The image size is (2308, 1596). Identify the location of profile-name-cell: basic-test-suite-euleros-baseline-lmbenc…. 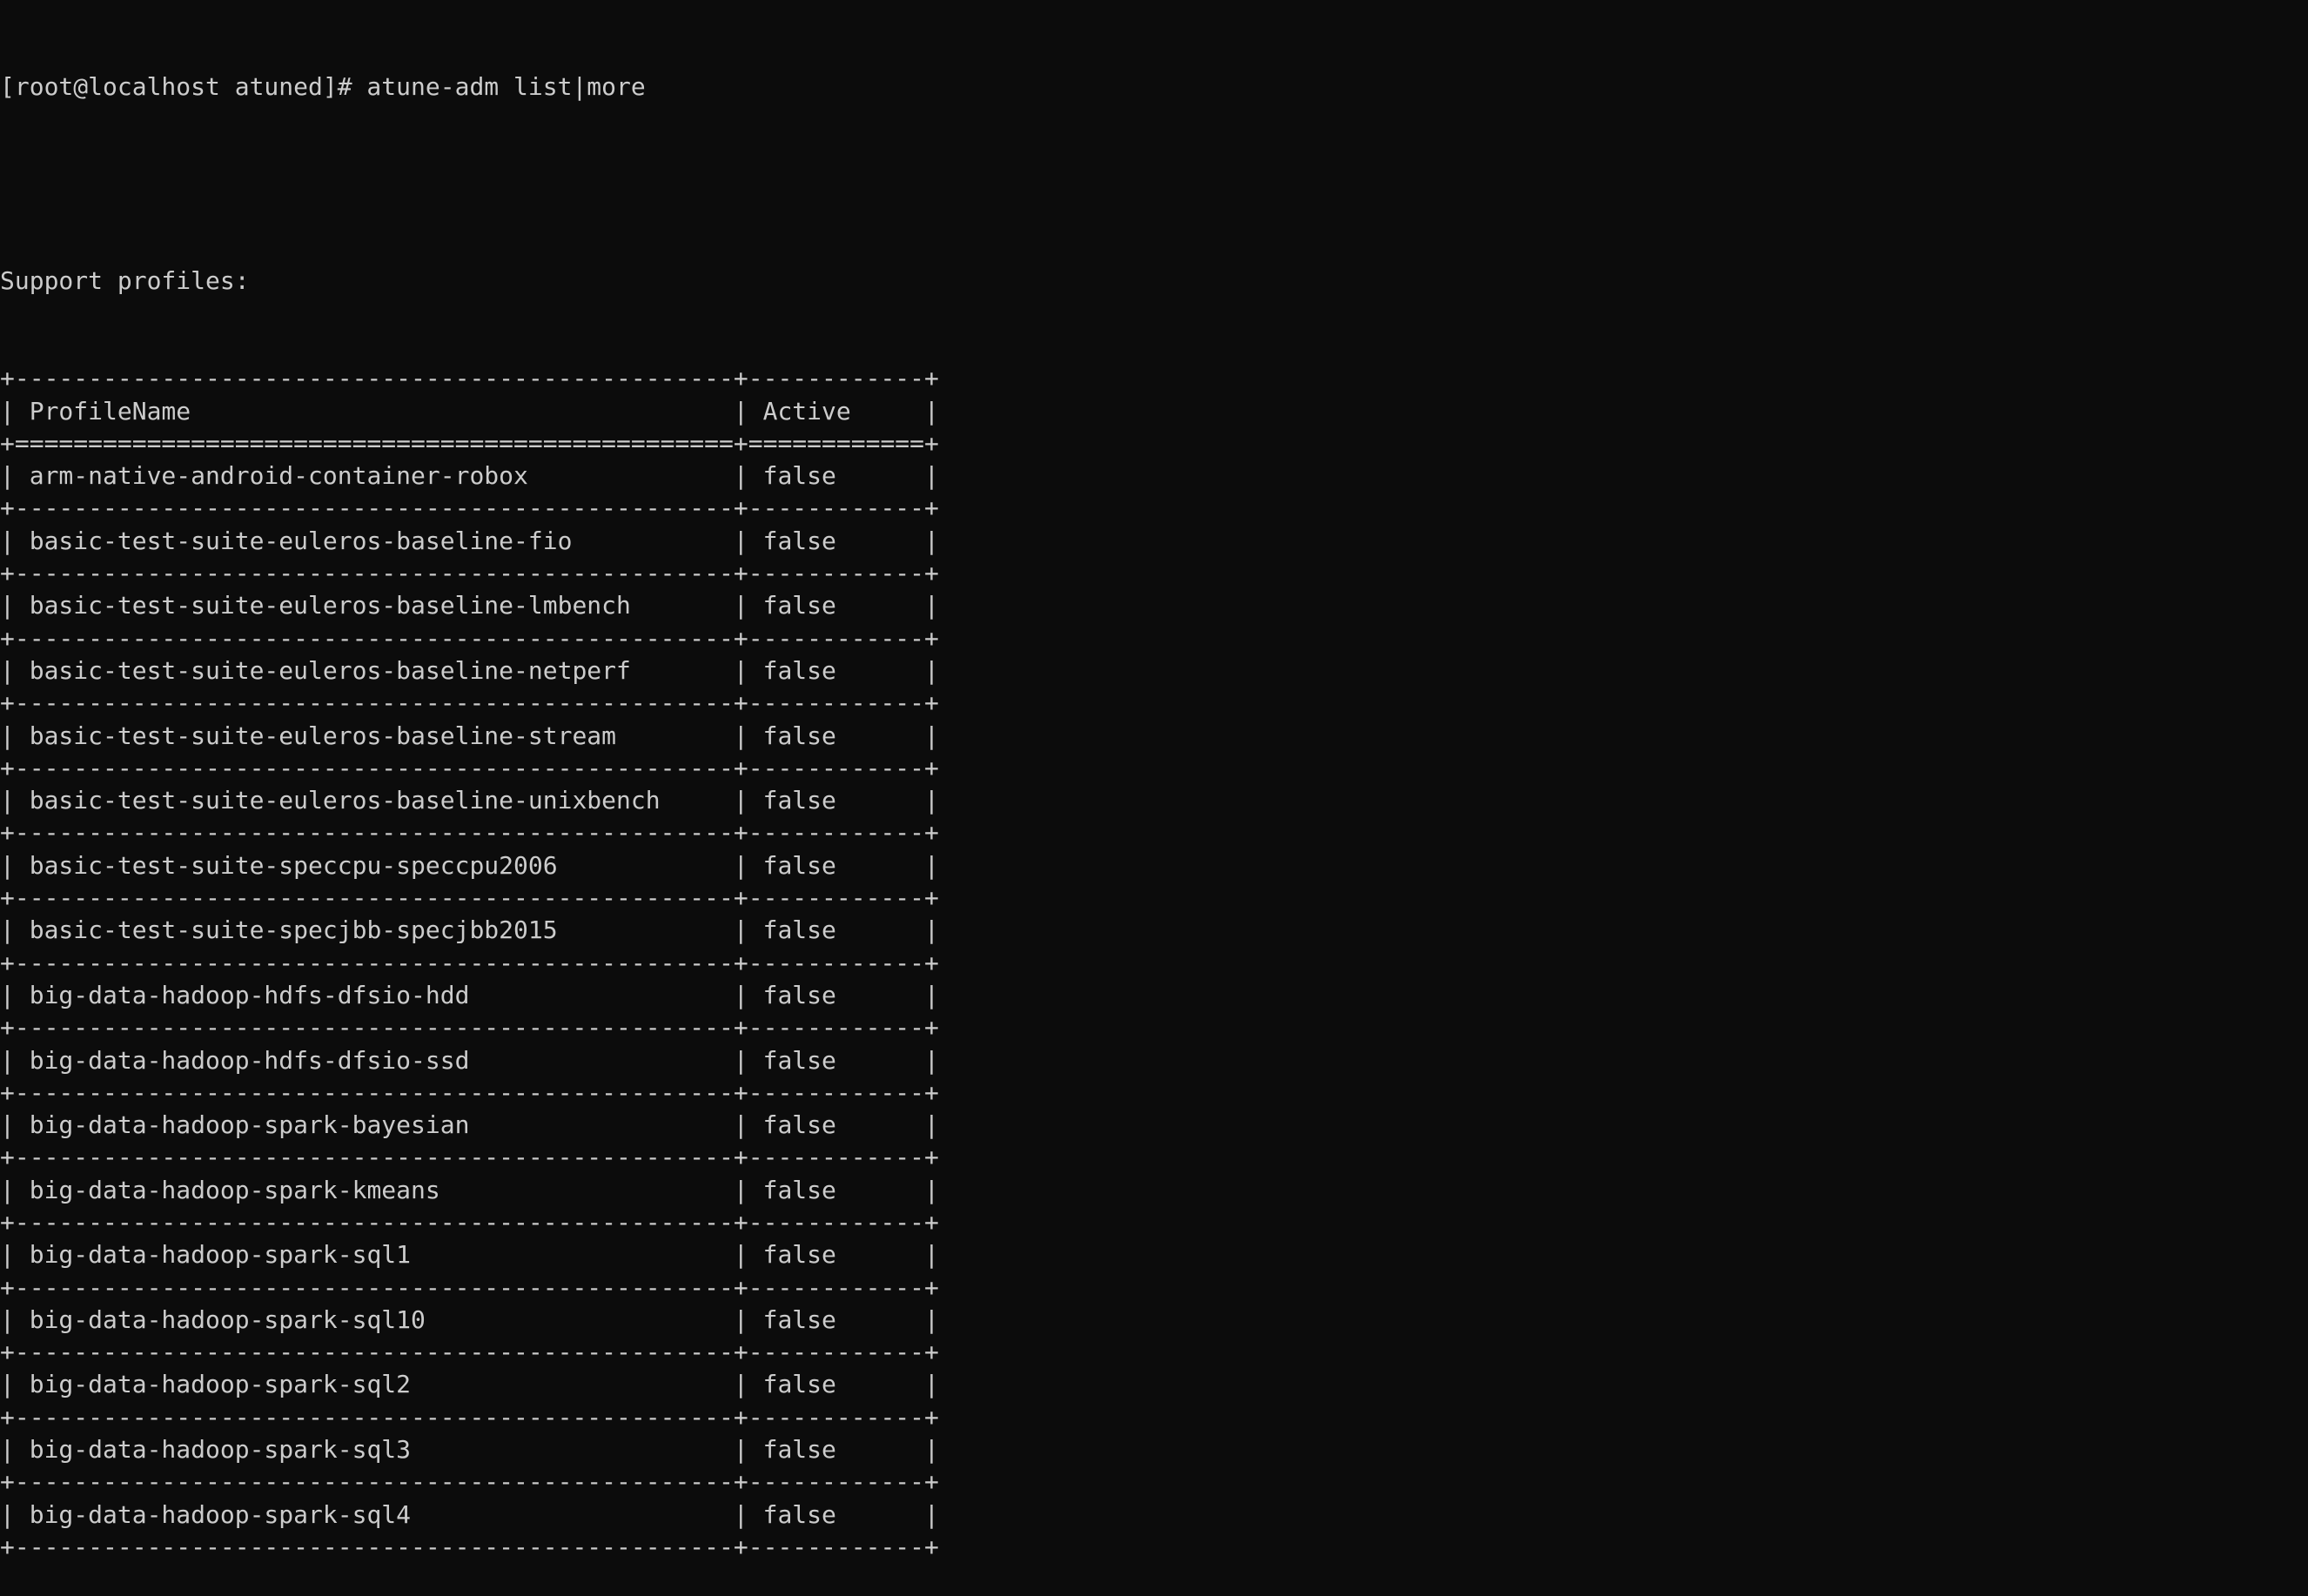
(374, 605).